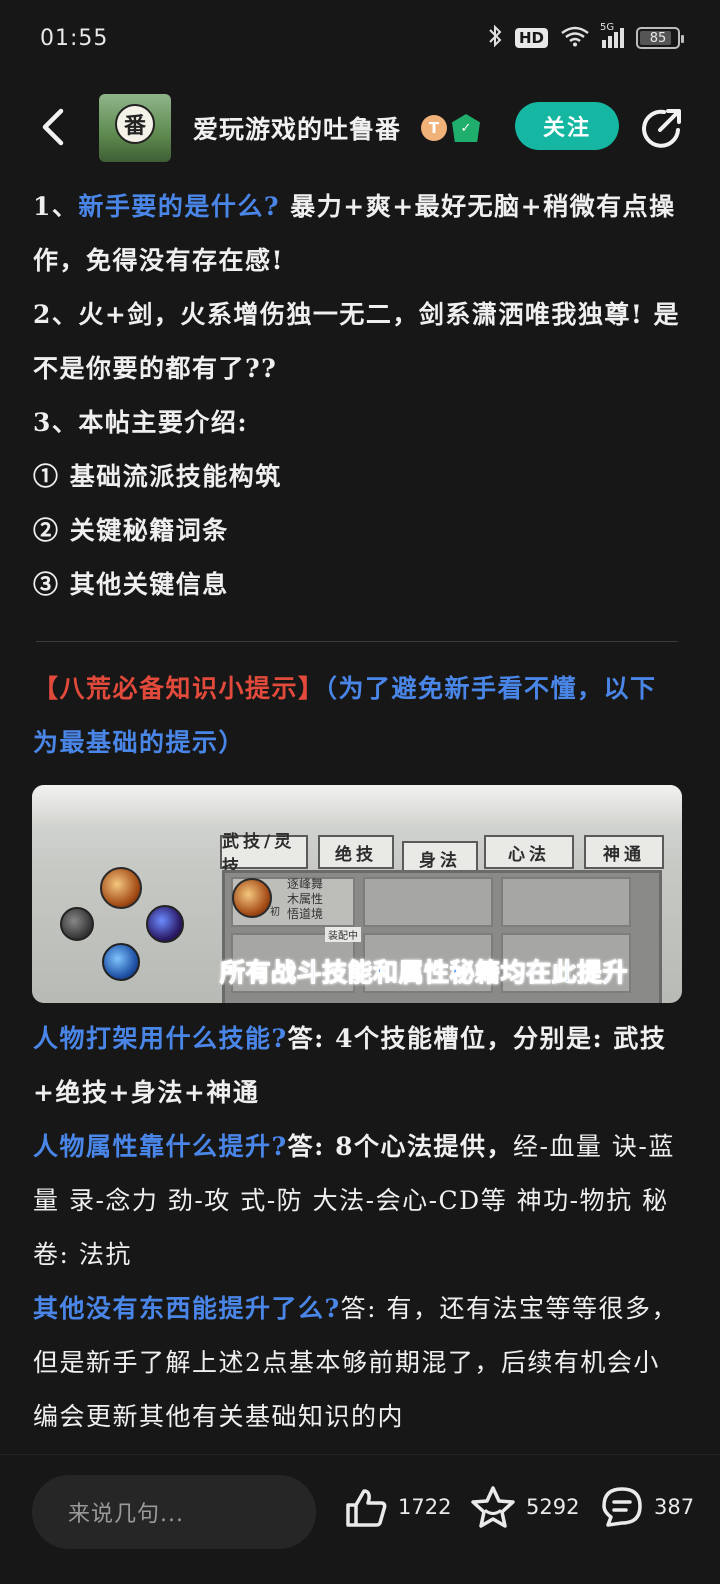  I want to click on comment-button: 387, so click(647, 1507).